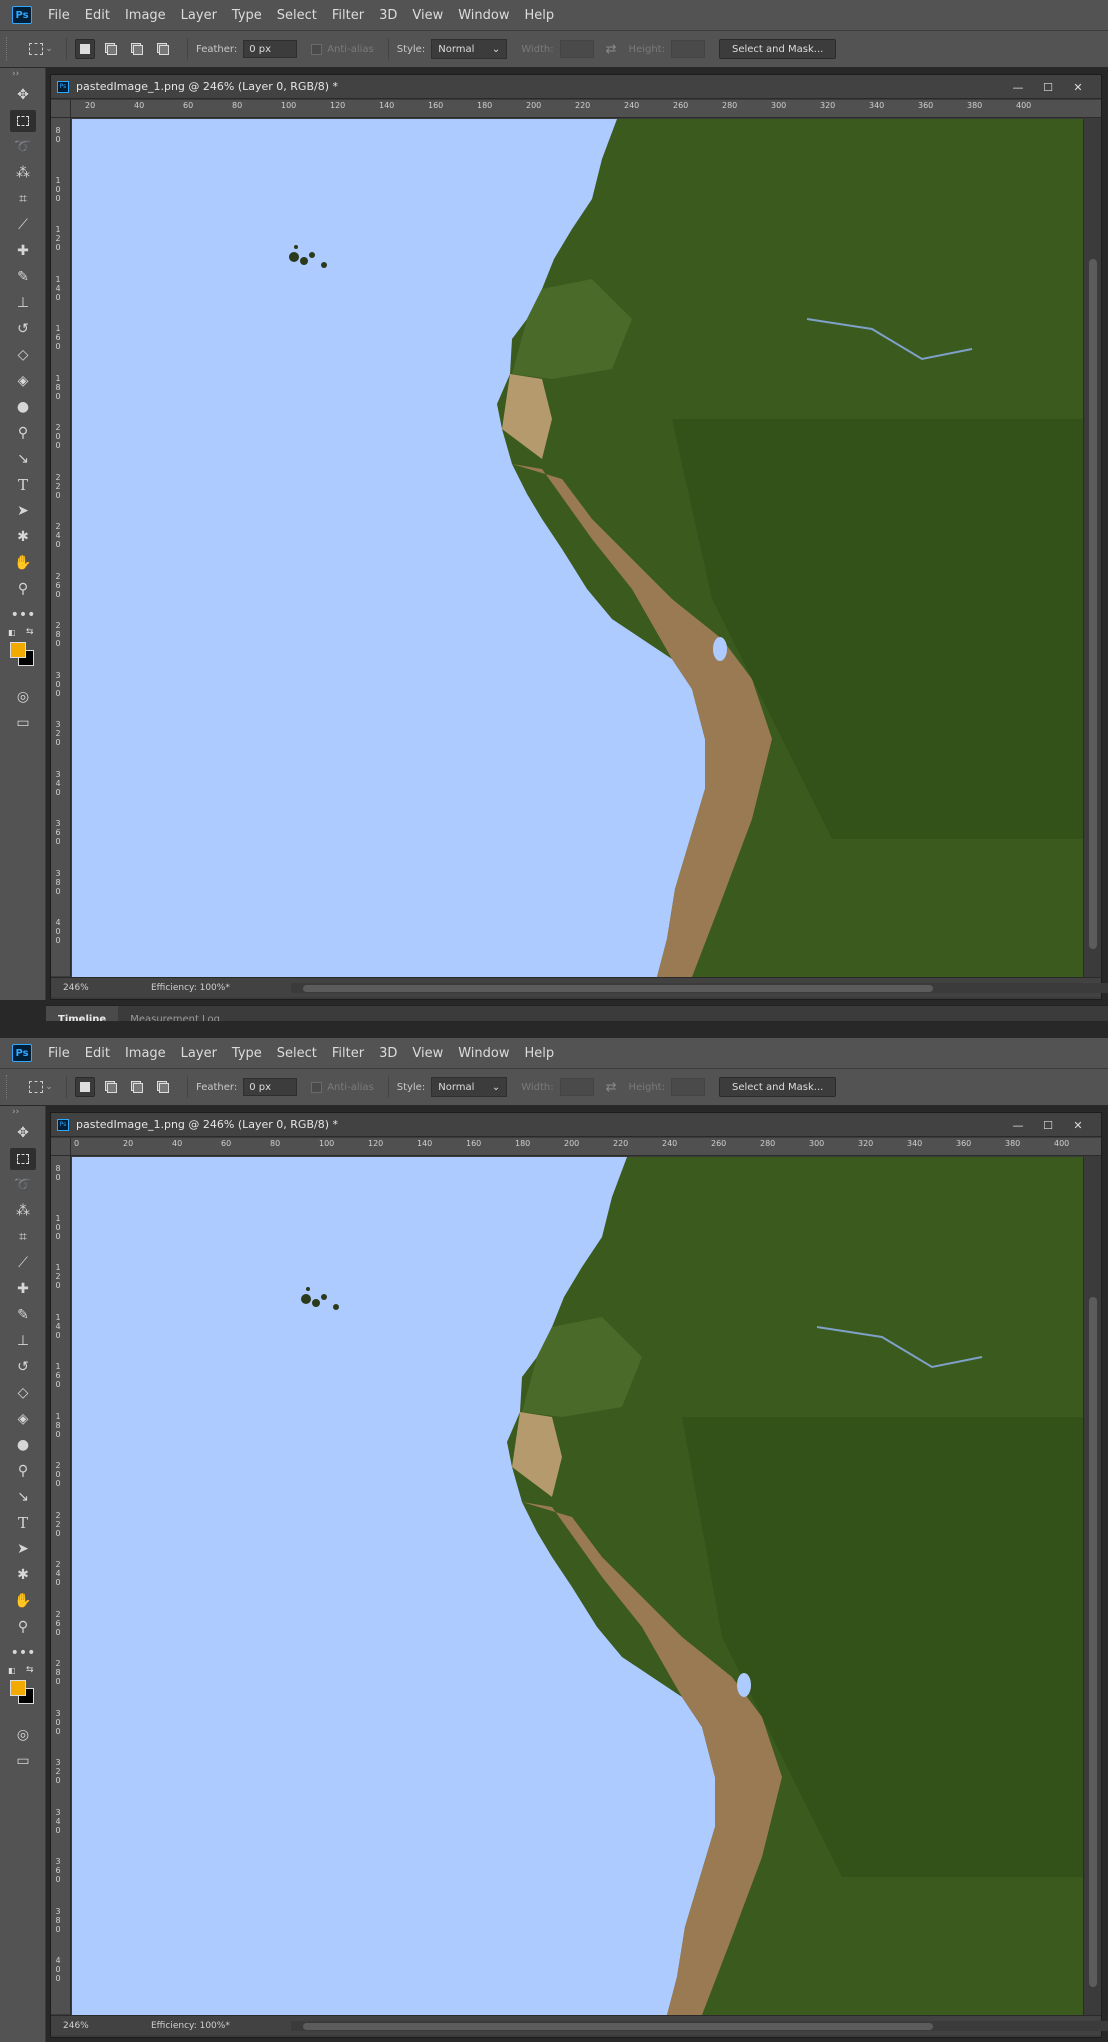 The width and height of the screenshot is (1108, 2042). I want to click on tab-timeline: Timeline, so click(82, 1013).